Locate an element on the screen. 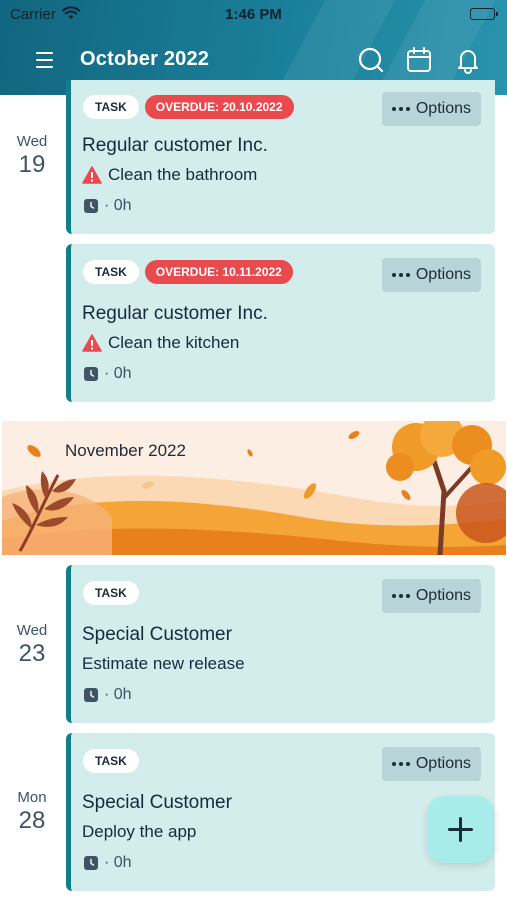 This screenshot has height=900, width=507. task-title-row: Estimate new release is located at coordinates (163, 664).